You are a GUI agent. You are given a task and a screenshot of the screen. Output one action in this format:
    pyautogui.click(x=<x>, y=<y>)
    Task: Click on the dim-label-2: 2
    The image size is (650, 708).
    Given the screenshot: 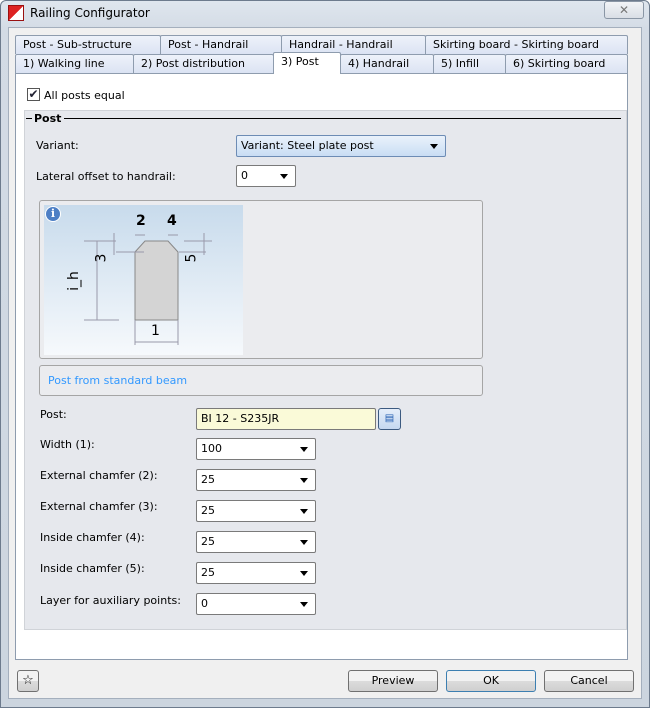 What is the action you would take?
    pyautogui.click(x=141, y=221)
    